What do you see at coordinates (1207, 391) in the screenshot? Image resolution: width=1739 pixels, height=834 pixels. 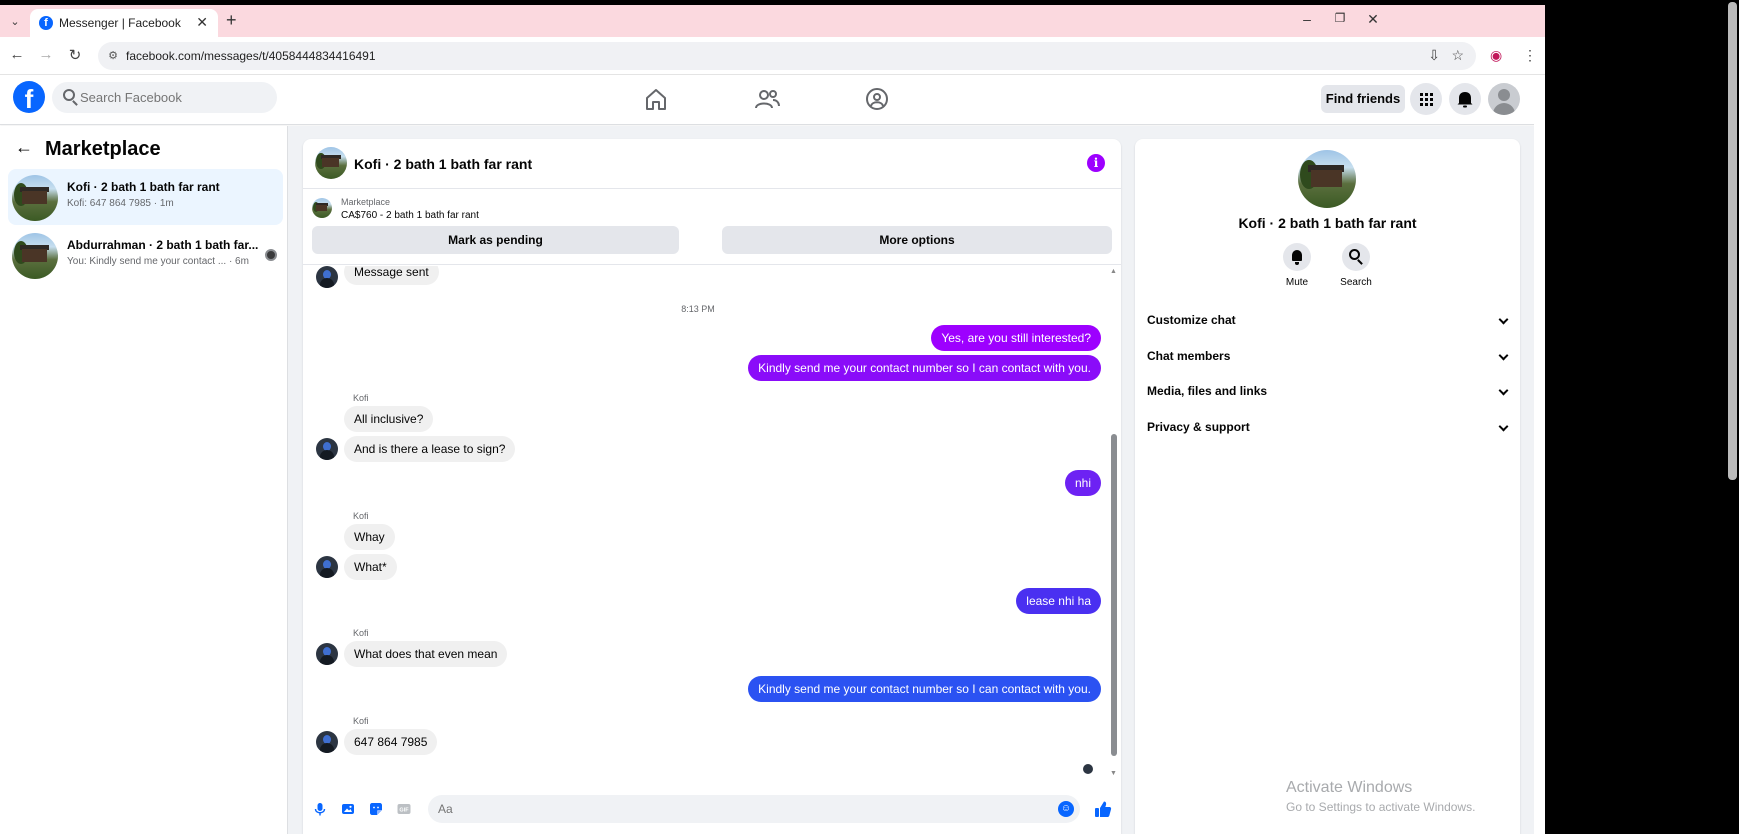 I see `section-label: Media, files and links` at bounding box center [1207, 391].